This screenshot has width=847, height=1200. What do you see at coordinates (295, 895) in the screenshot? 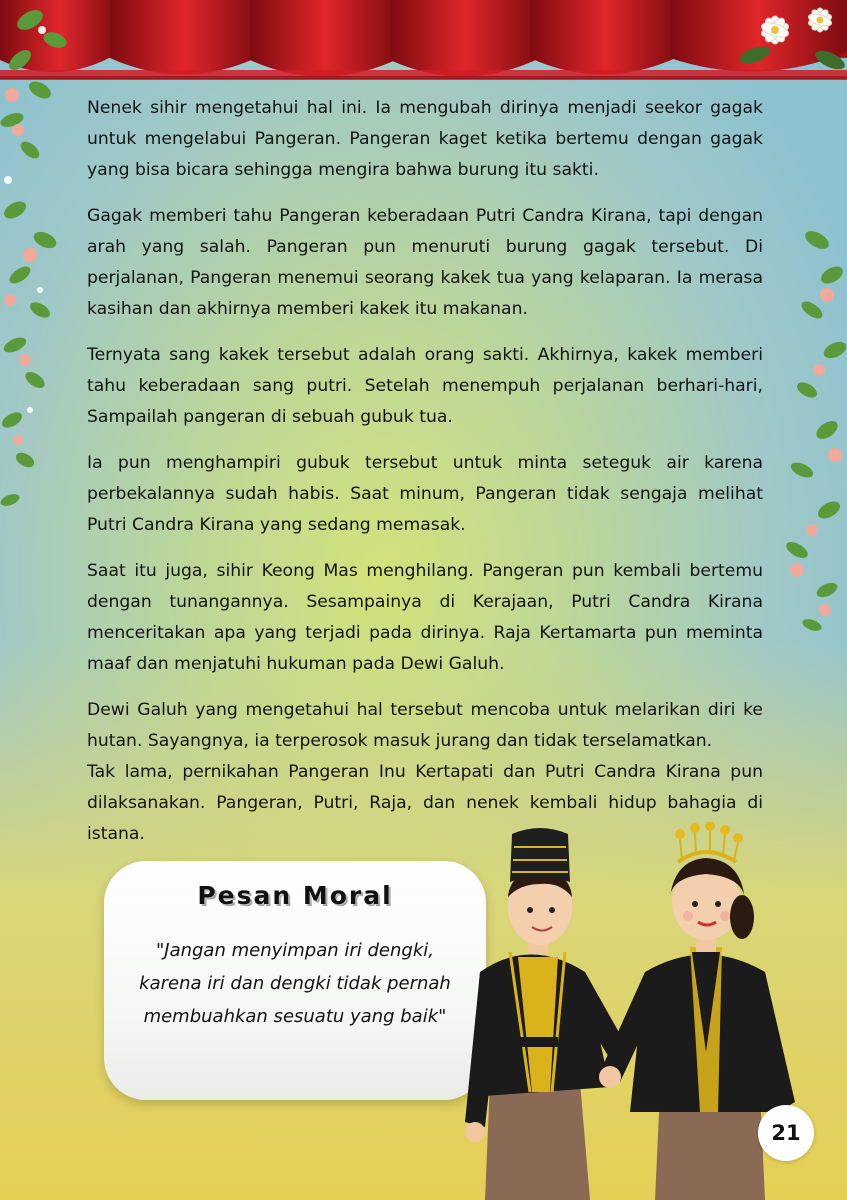
I see `moral-title: Pesan Moral` at bounding box center [295, 895].